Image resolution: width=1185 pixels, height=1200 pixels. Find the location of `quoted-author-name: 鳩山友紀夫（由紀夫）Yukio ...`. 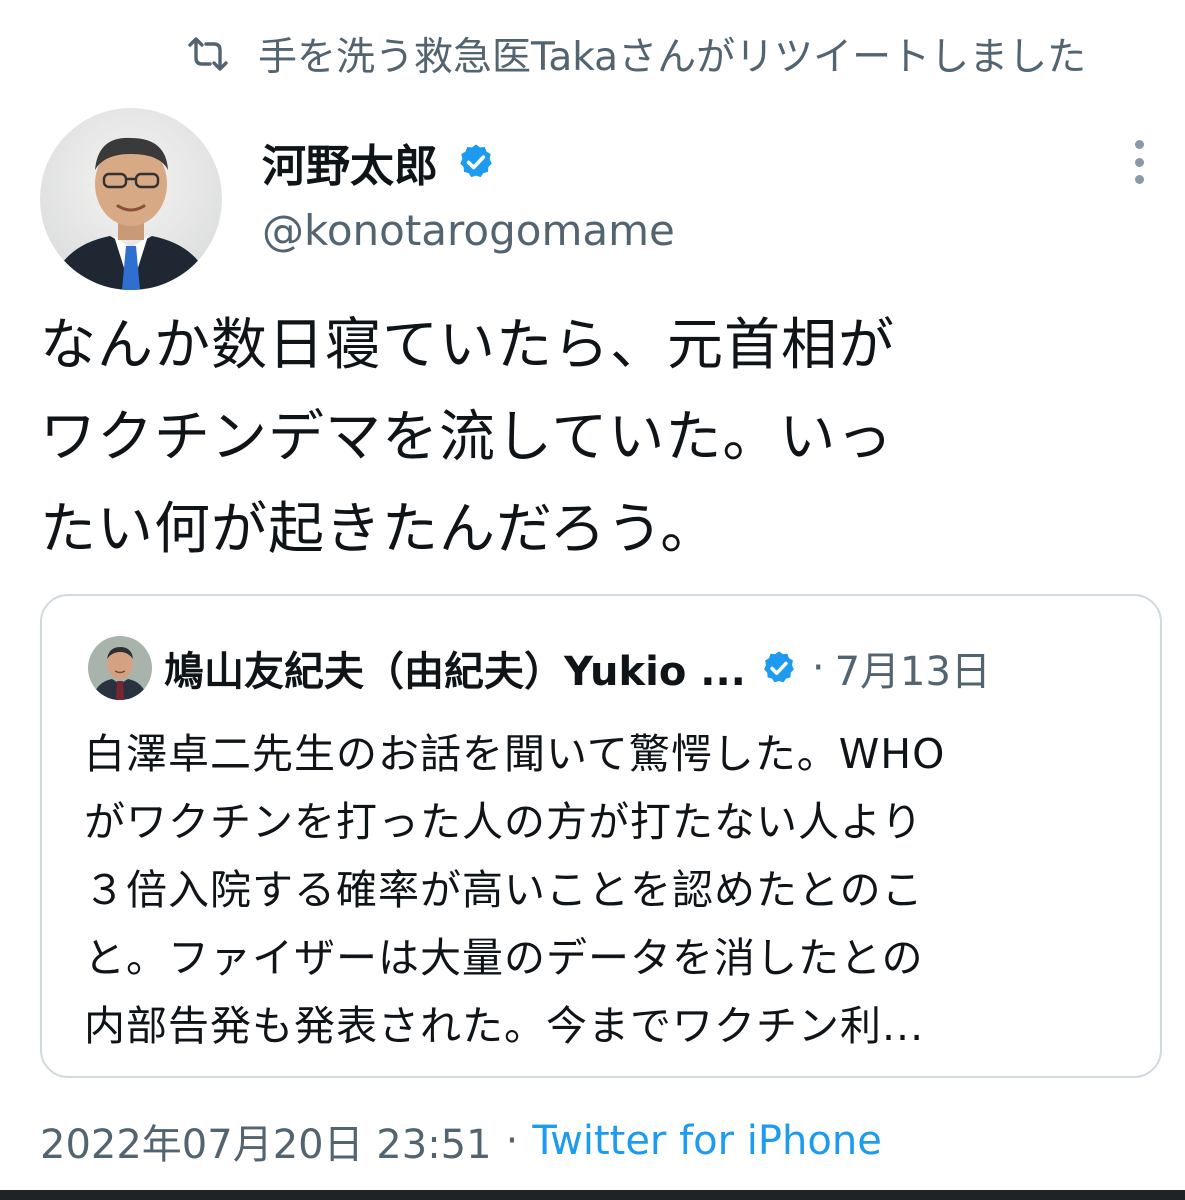

quoted-author-name: 鳩山友紀夫（由紀夫）Yukio ... is located at coordinates (455, 668).